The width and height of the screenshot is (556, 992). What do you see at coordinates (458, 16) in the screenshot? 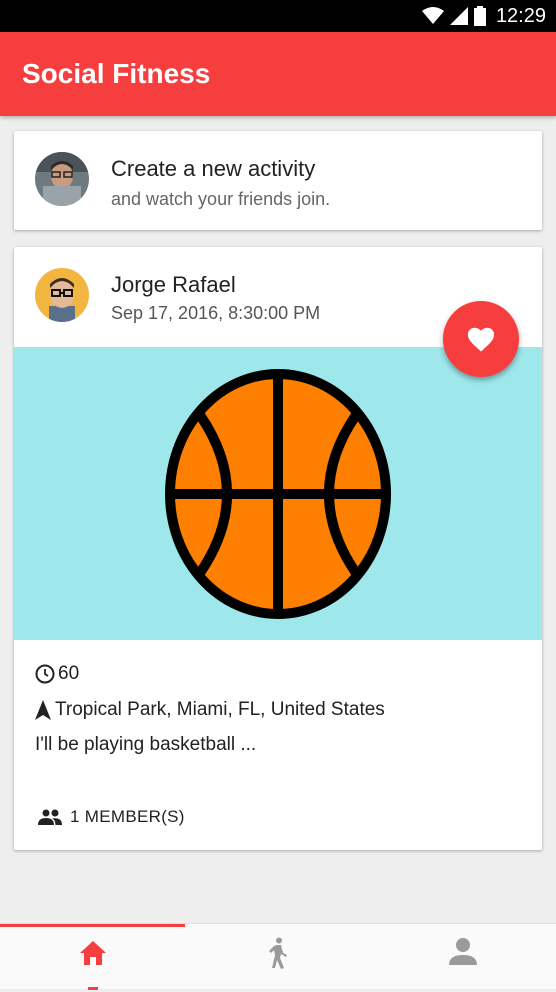
I see `signal-icon` at bounding box center [458, 16].